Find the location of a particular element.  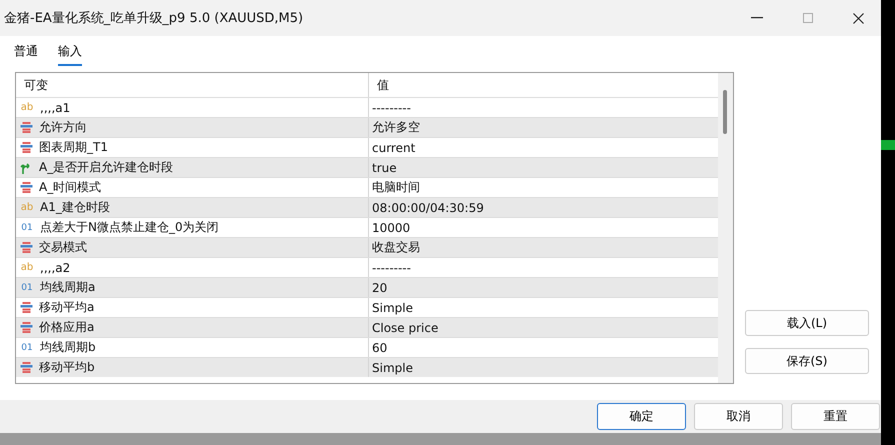

window-title: 金猪-EA量化系统_吃单升级_p9 5.0 (XAUUSD,M5) is located at coordinates (154, 18).